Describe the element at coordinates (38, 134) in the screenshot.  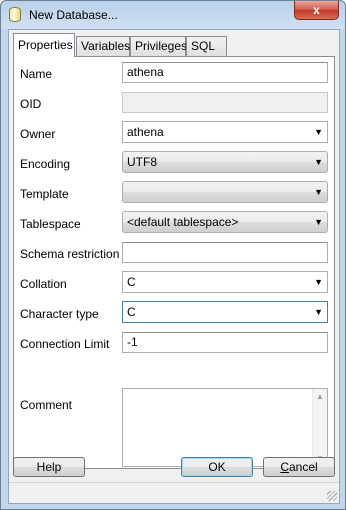
I see `owner-label: Owner` at that location.